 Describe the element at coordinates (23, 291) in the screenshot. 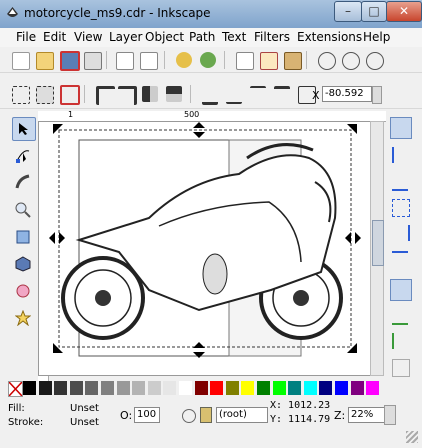

I see `circle-tool-icon` at that location.